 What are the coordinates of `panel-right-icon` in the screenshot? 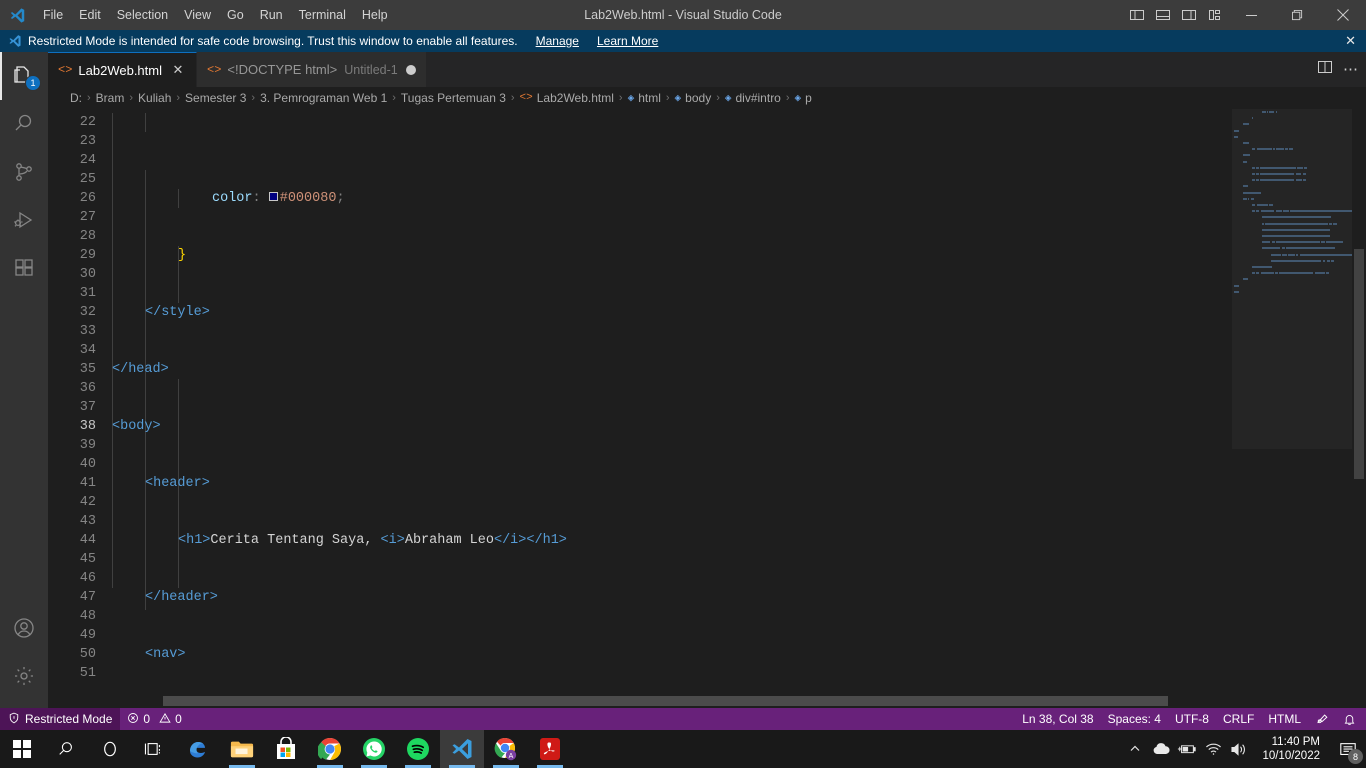 It's located at (1189, 15).